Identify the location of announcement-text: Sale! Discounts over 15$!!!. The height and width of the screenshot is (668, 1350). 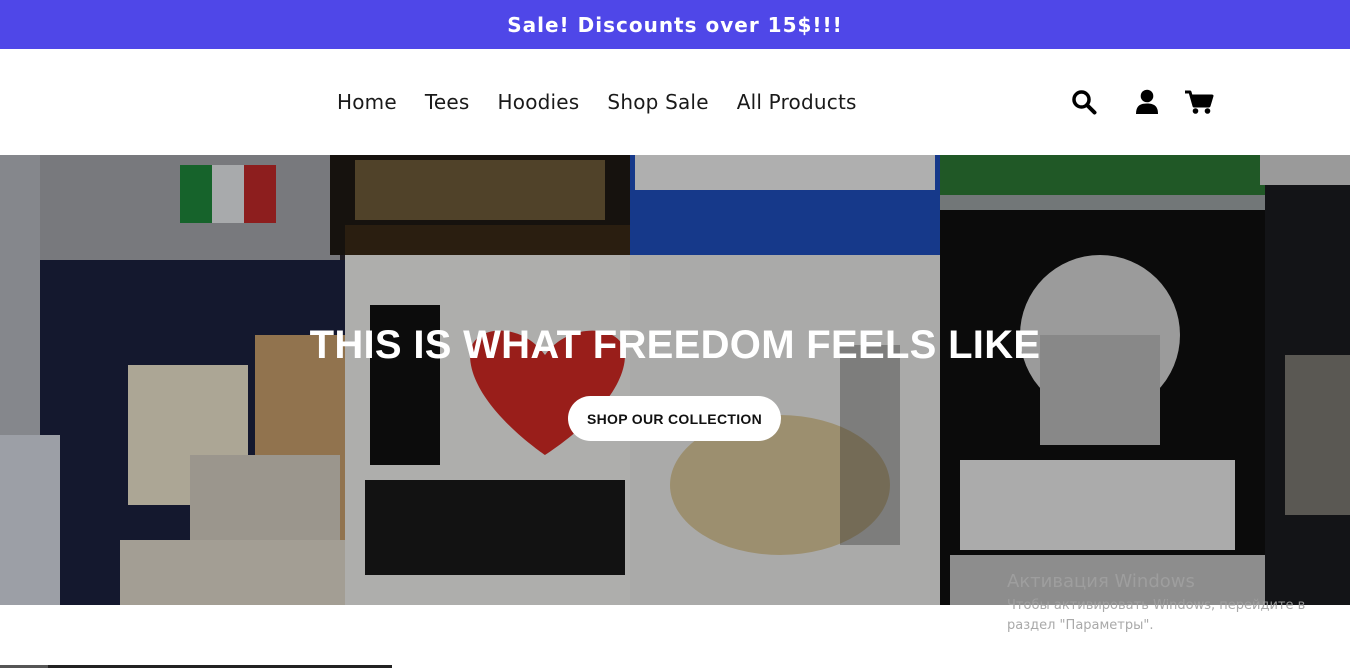
(675, 24).